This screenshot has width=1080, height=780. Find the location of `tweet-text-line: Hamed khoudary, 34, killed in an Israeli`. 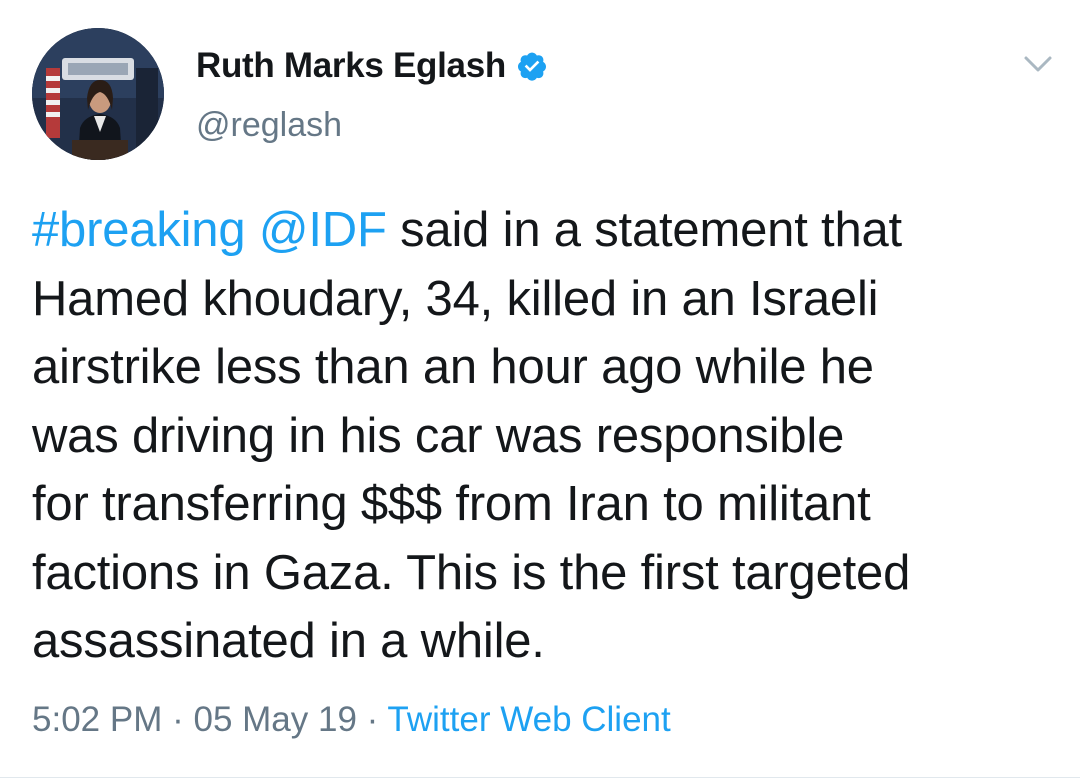

tweet-text-line: Hamed khoudary, 34, killed in an Israeli is located at coordinates (455, 298).